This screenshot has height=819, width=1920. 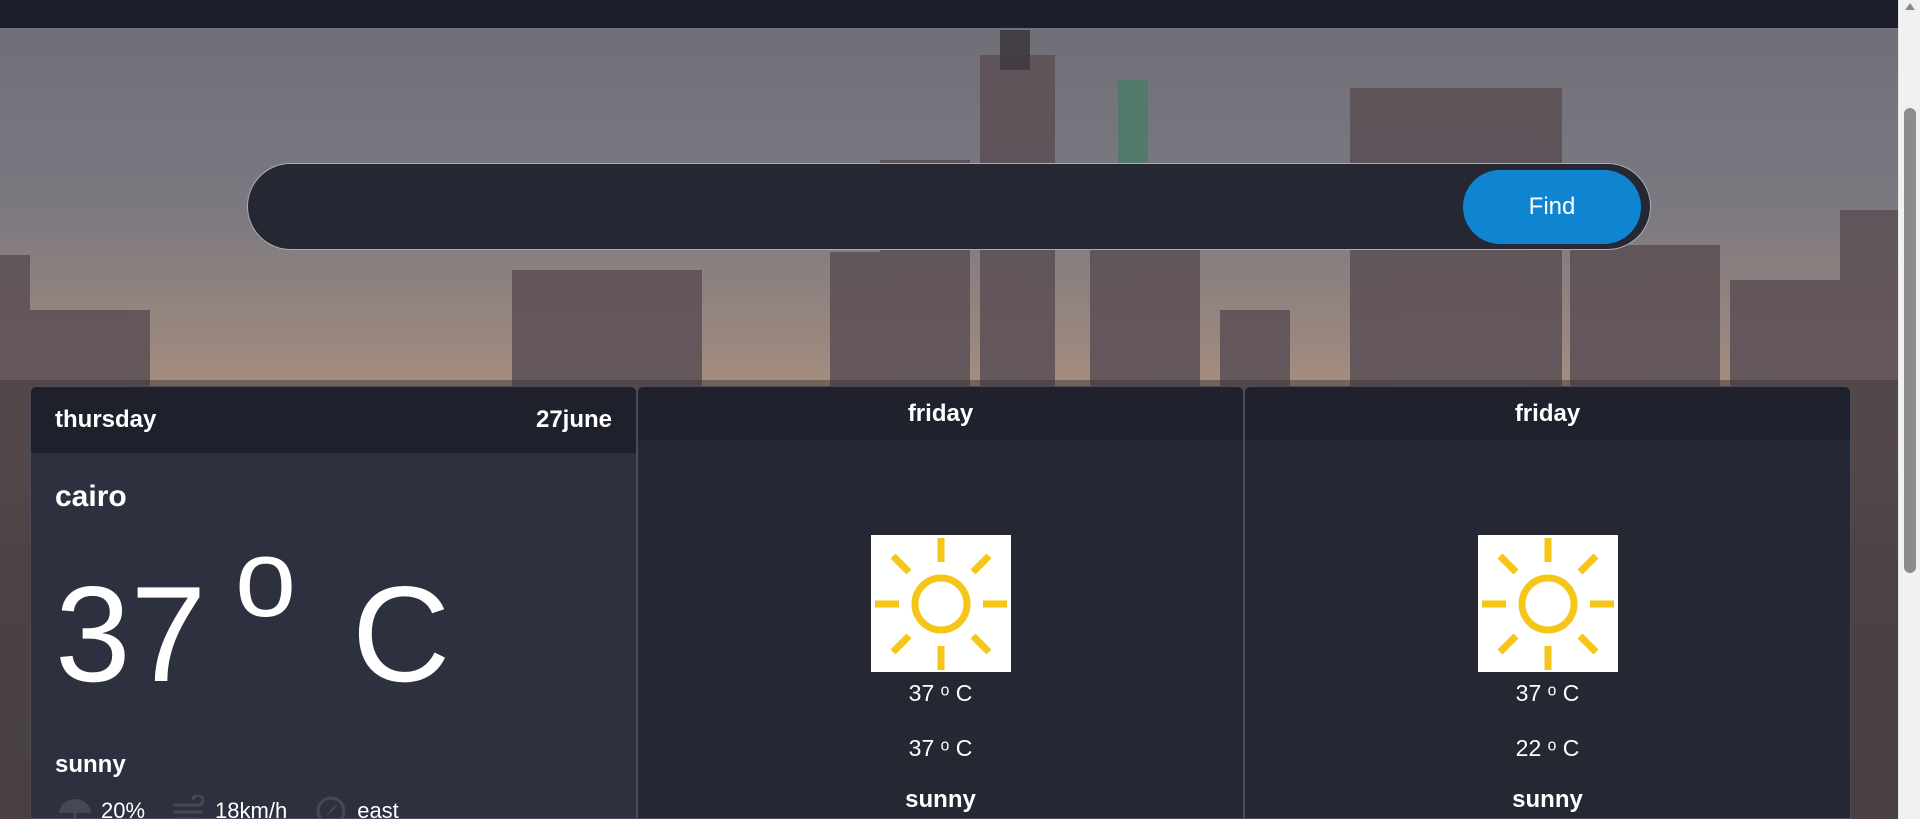 I want to click on weather-stats: 20% 18km/h east, so click(x=333, y=807).